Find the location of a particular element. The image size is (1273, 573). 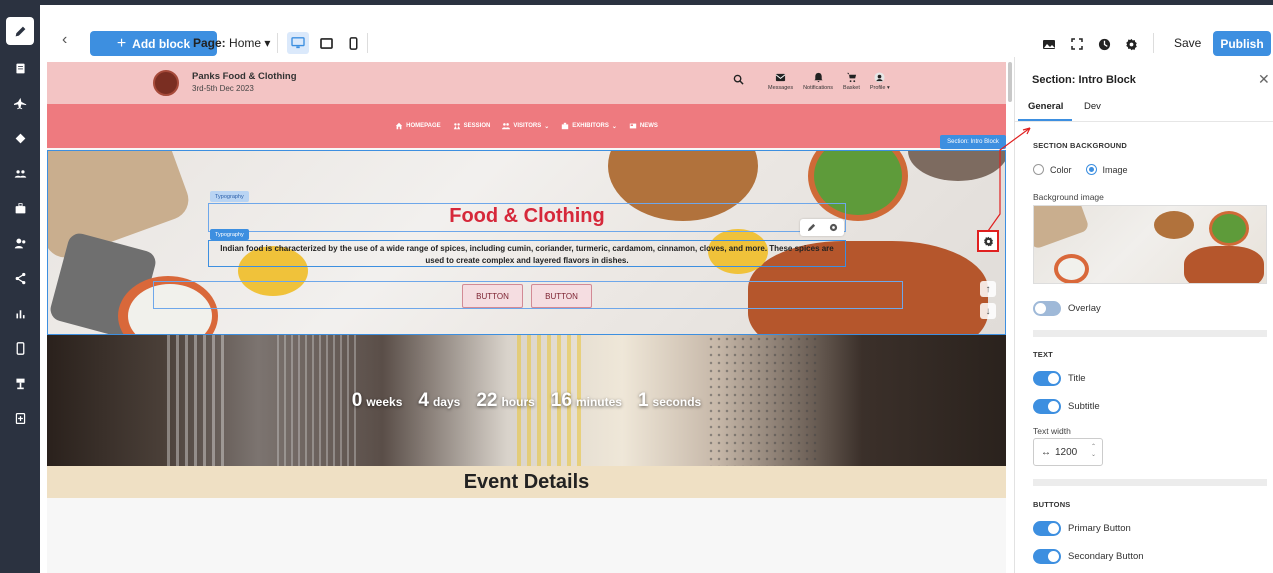

background-type-radios: Color Image is located at coordinates (1080, 169).